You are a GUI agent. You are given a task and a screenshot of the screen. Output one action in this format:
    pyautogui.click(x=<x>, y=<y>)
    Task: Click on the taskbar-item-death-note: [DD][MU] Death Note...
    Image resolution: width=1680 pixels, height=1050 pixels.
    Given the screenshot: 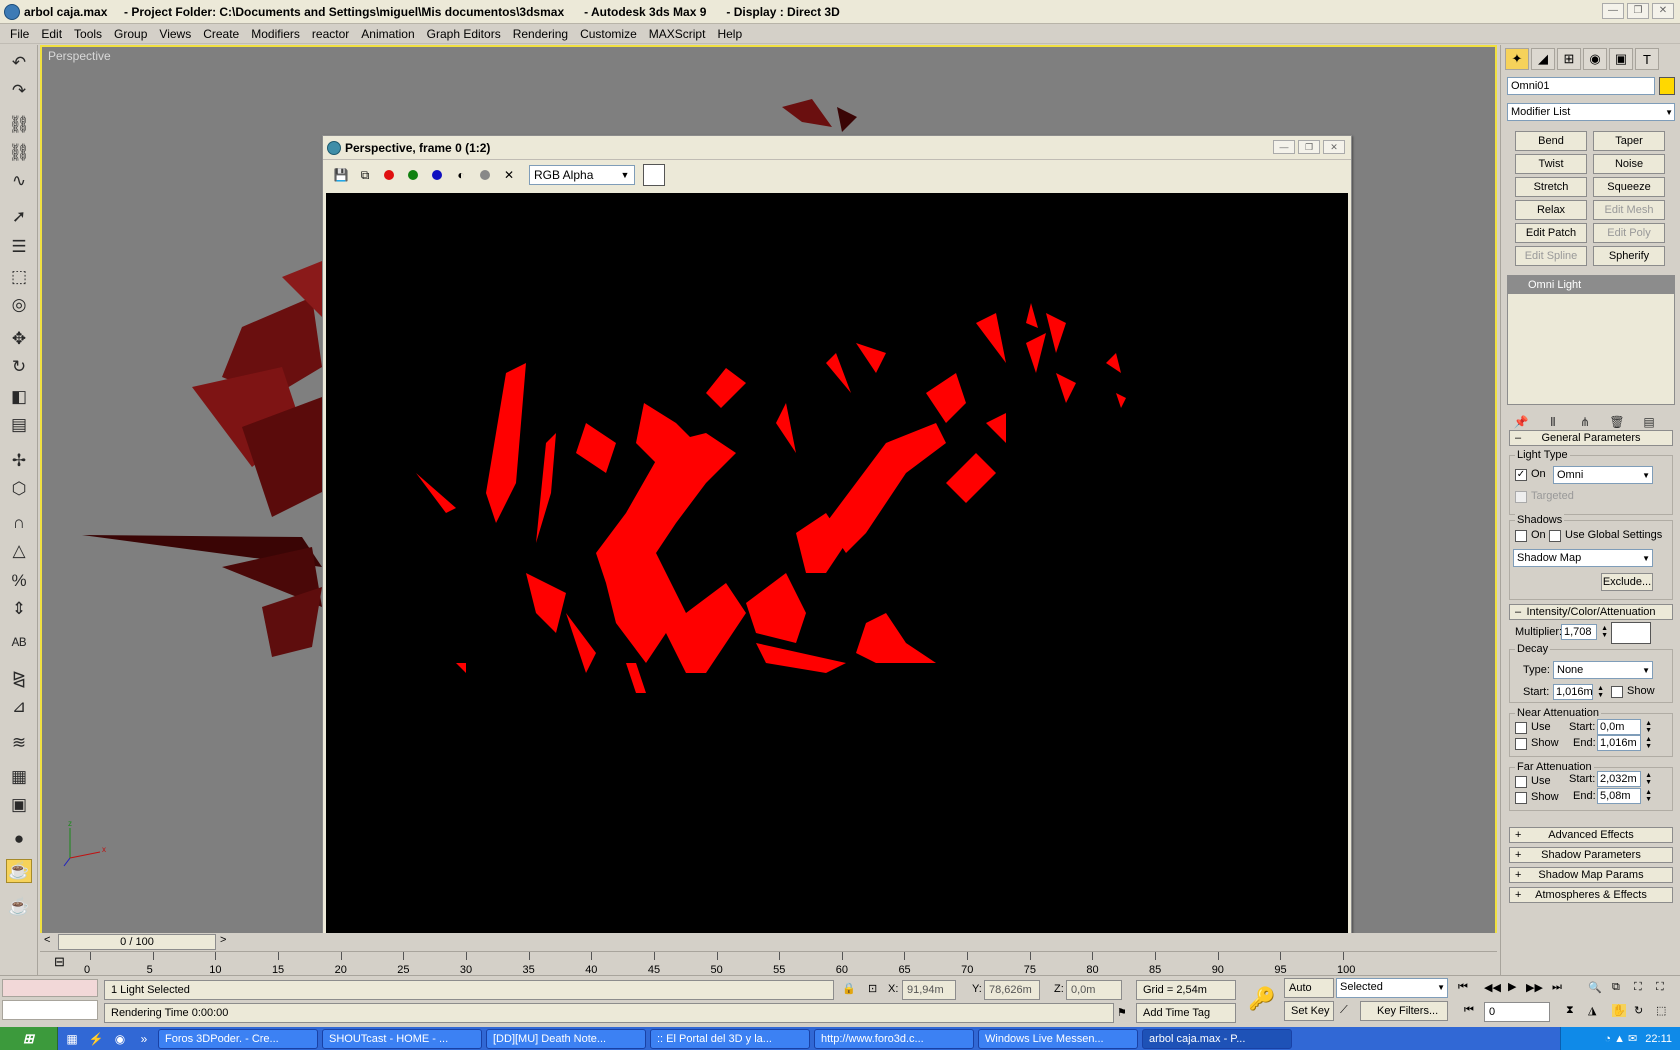 What is the action you would take?
    pyautogui.click(x=566, y=1038)
    